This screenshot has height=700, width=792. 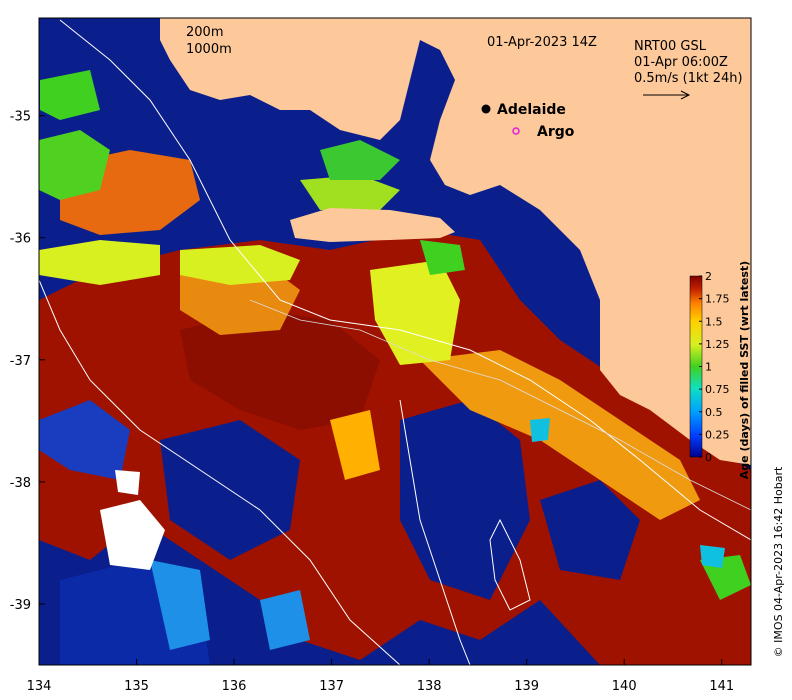 I want to click on colorbar-tick-label: 0.75, so click(x=717, y=389).